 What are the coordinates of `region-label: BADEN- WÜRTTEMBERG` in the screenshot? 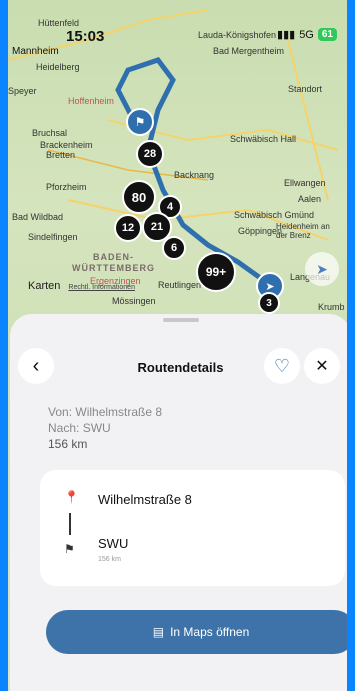 It's located at (113, 262).